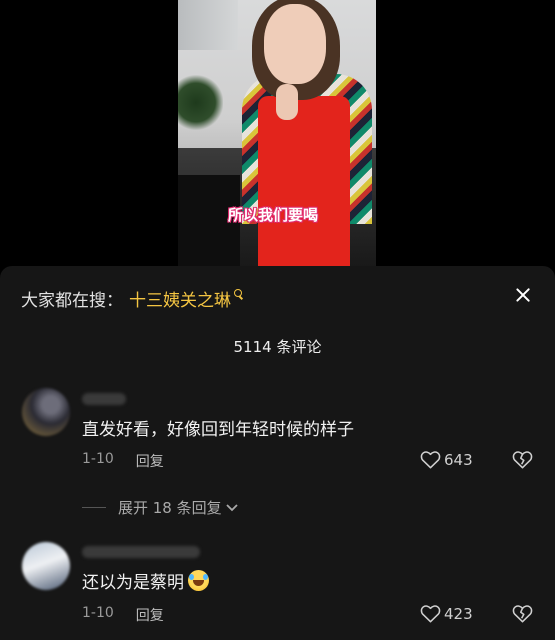 This screenshot has height=640, width=555. I want to click on search-suggestion-label: 大家都在搜：, so click(72, 300).